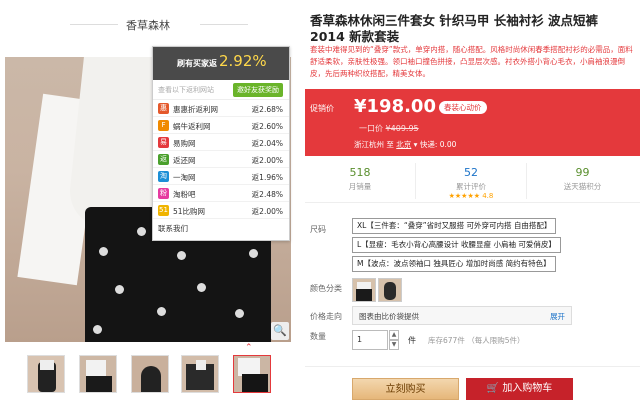 The width and height of the screenshot is (640, 400). What do you see at coordinates (221, 210) in the screenshot?
I see `cashback-site-row: 51 51比购网 返2.00%` at bounding box center [221, 210].